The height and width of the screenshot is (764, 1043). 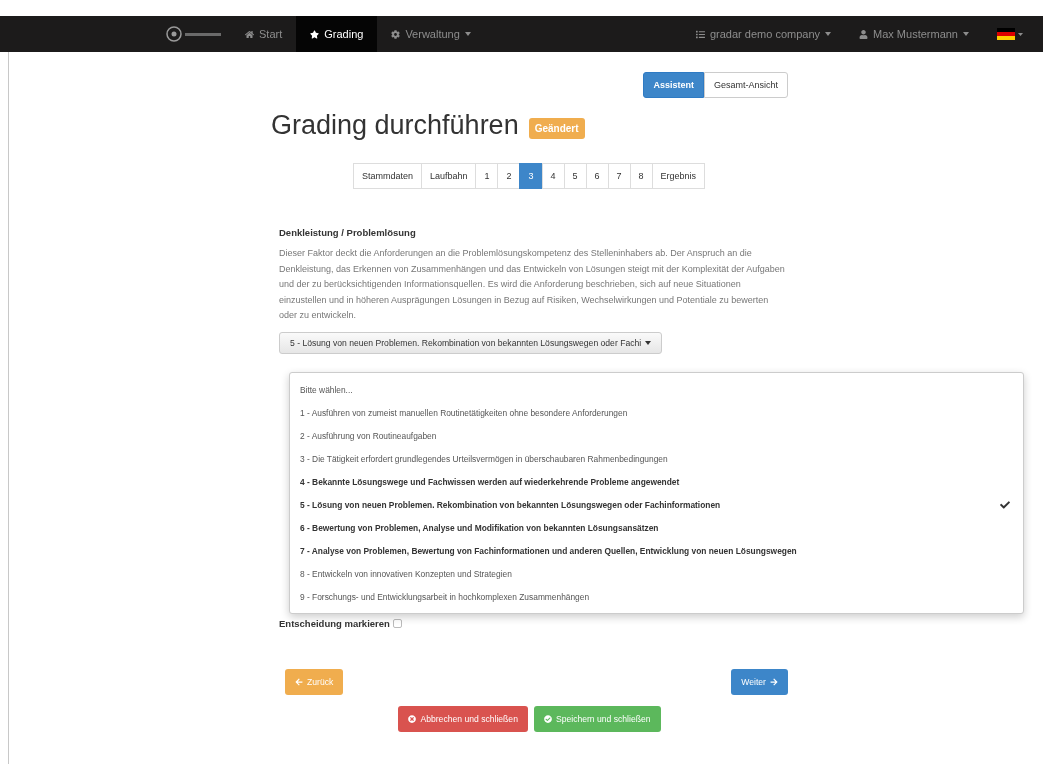 What do you see at coordinates (337, 34) in the screenshot?
I see `nav-item: Grading` at bounding box center [337, 34].